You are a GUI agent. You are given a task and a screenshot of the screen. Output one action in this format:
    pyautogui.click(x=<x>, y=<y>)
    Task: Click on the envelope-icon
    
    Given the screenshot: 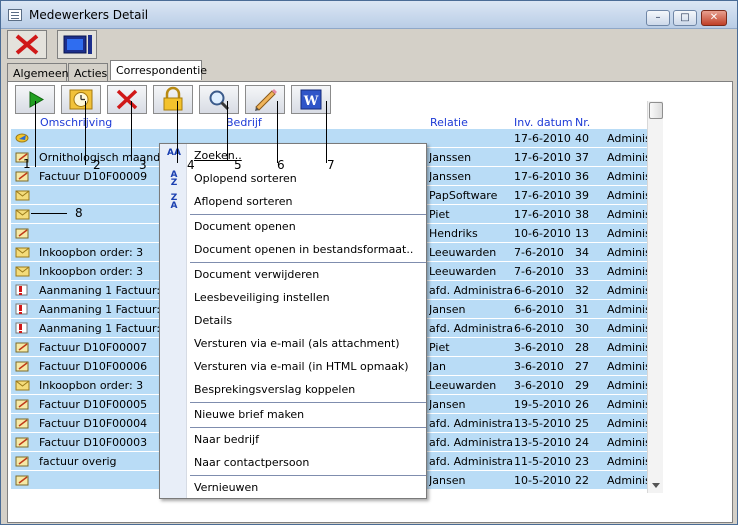 What is the action you would take?
    pyautogui.click(x=22, y=252)
    